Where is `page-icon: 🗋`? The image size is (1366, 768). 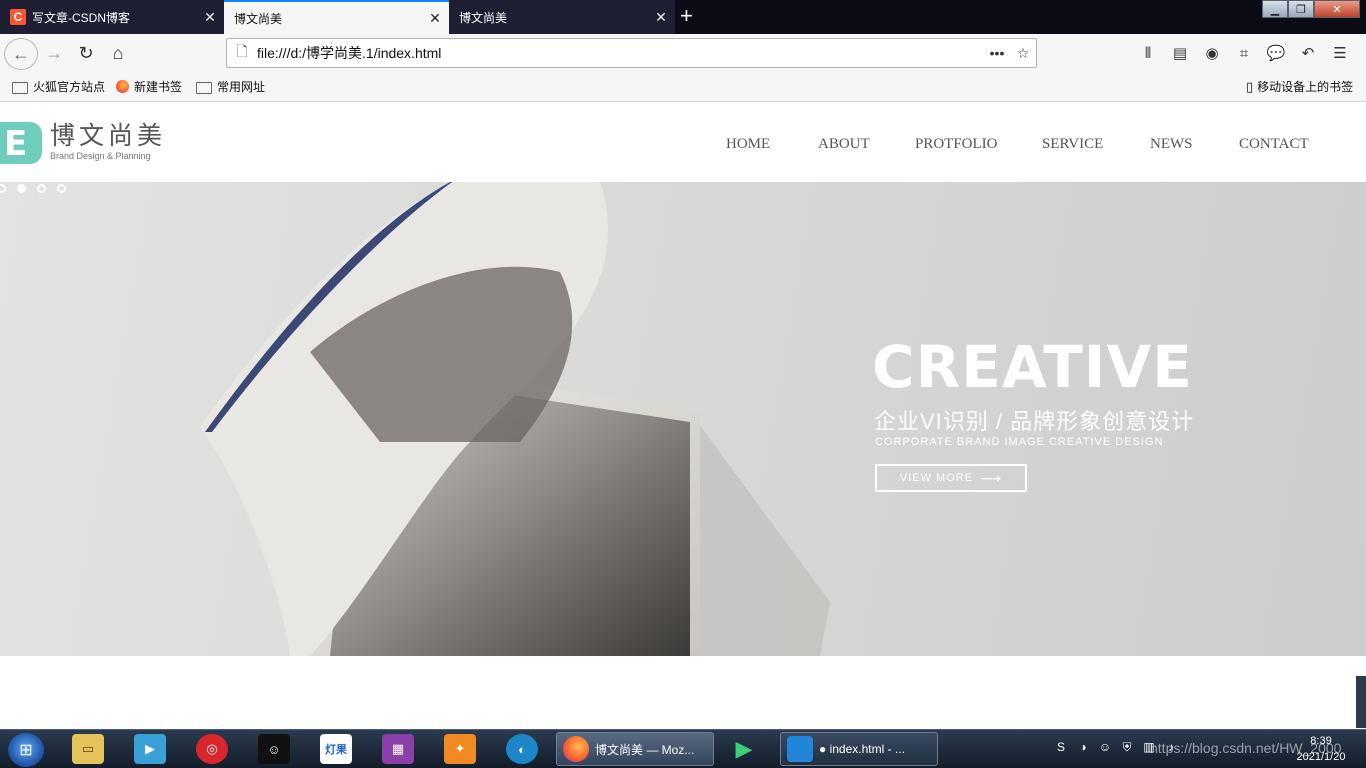 page-icon: 🗋 is located at coordinates (242, 51).